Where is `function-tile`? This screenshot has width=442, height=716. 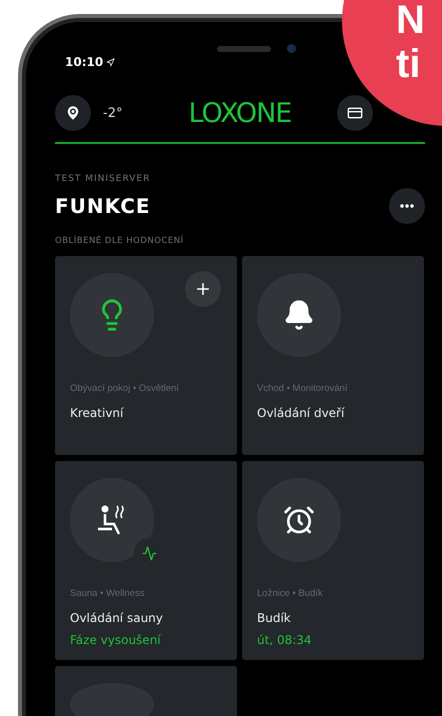
function-tile is located at coordinates (146, 691).